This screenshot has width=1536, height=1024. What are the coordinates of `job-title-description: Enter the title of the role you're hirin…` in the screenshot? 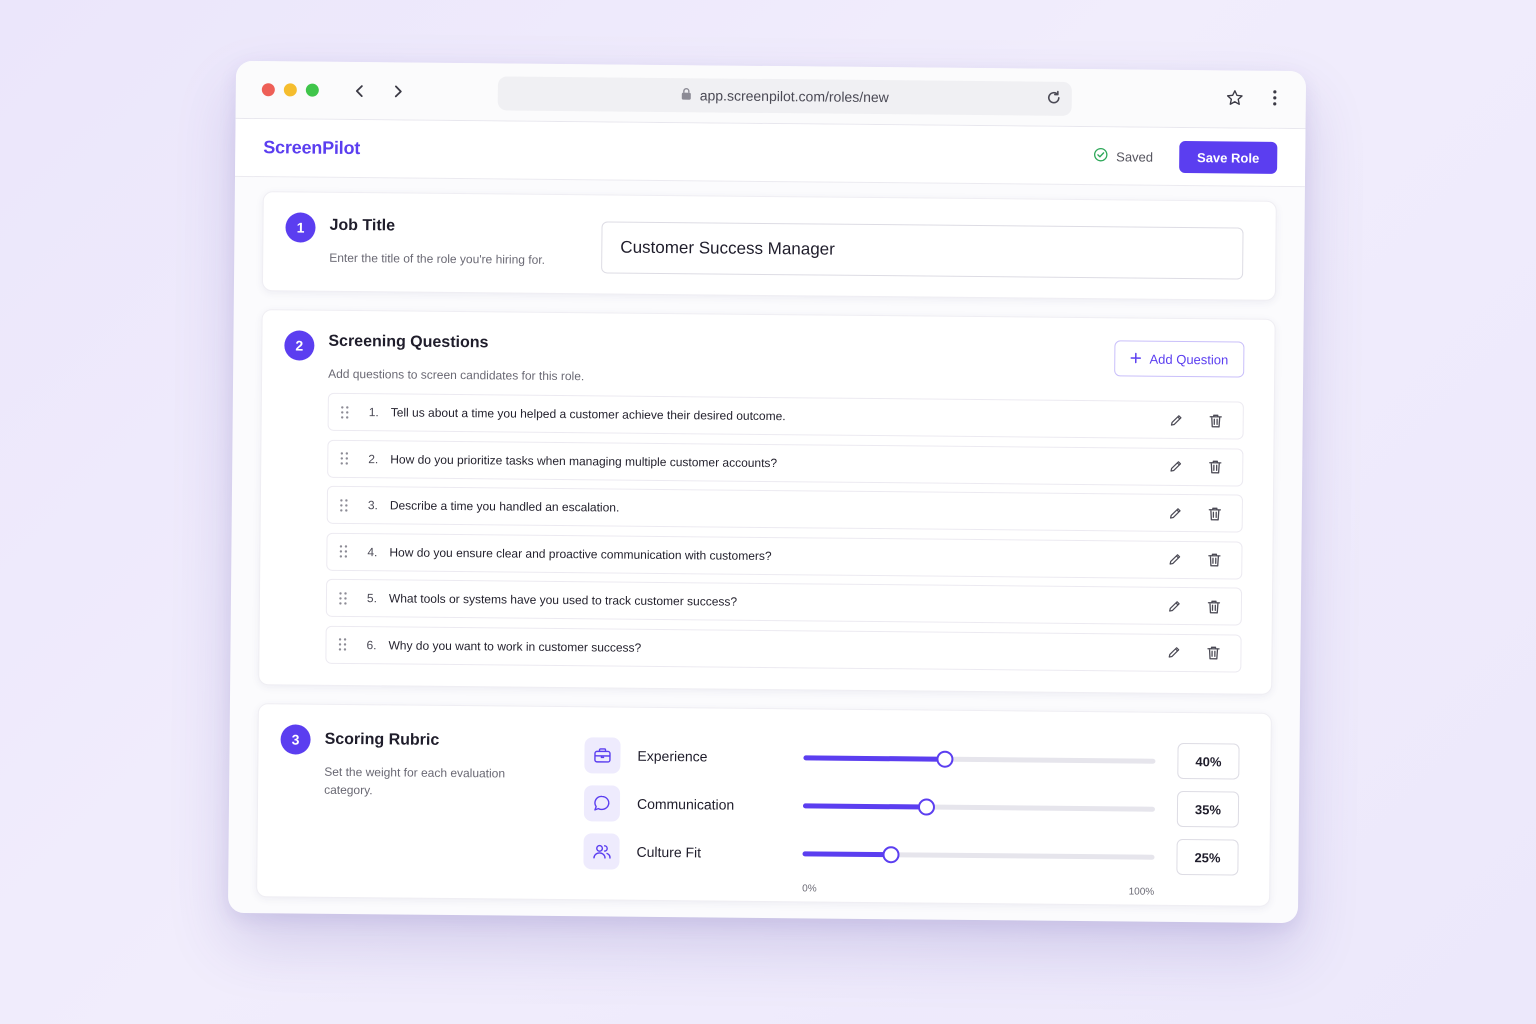 It's located at (437, 258).